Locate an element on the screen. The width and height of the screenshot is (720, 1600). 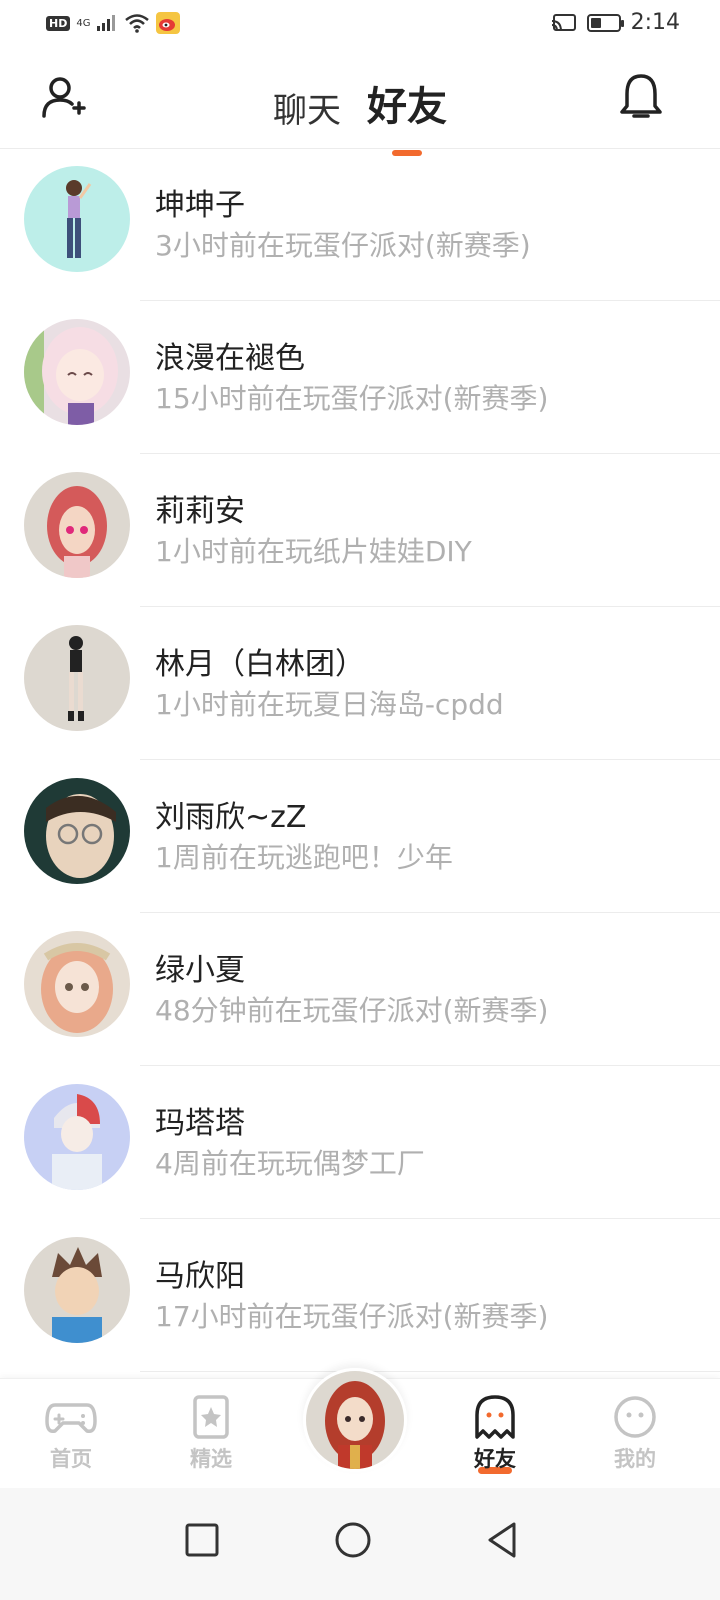
home-icon is located at coordinates (353, 1540).